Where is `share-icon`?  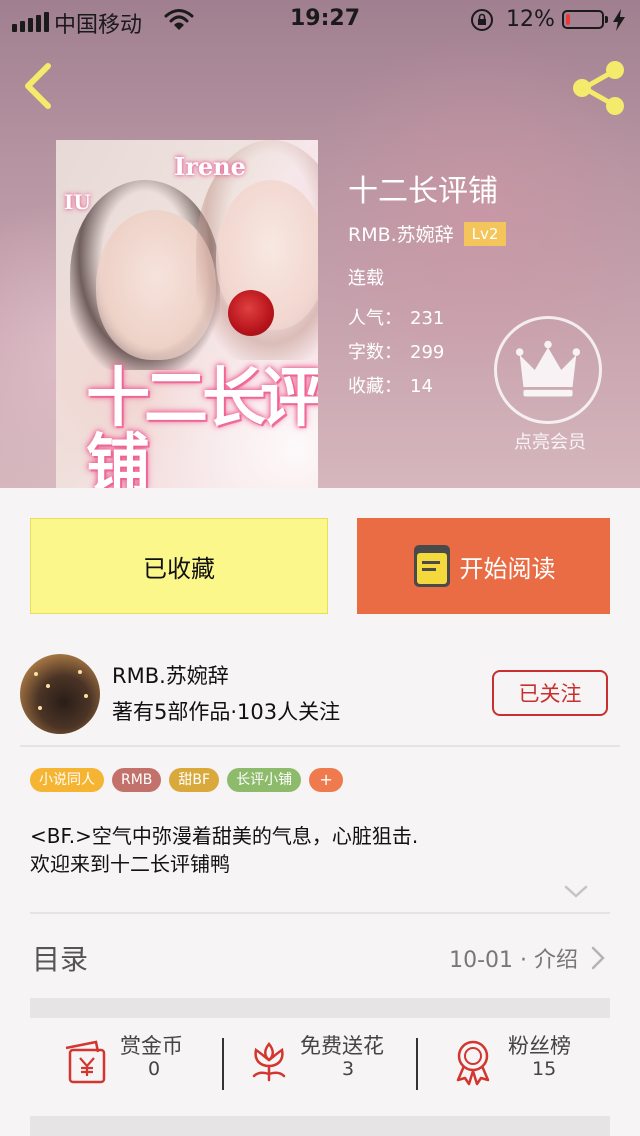 share-icon is located at coordinates (598, 88).